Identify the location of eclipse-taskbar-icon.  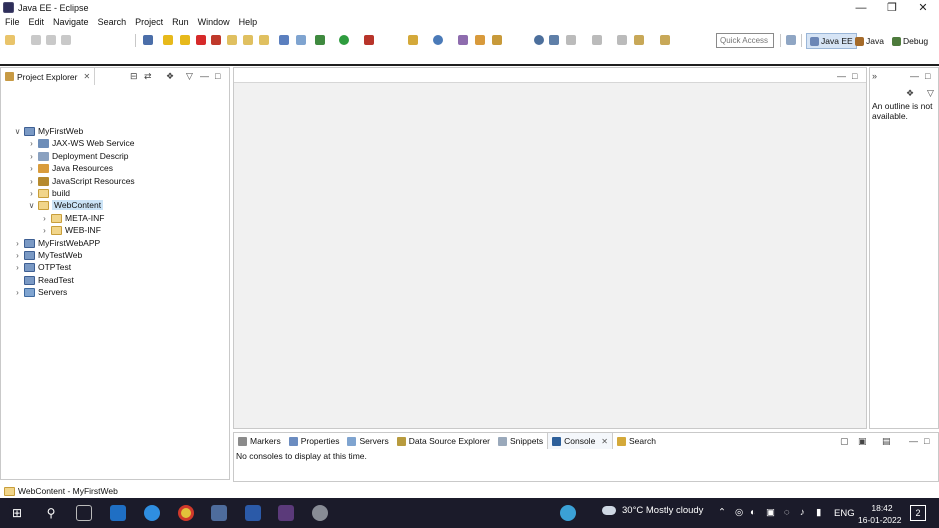
(286, 513).